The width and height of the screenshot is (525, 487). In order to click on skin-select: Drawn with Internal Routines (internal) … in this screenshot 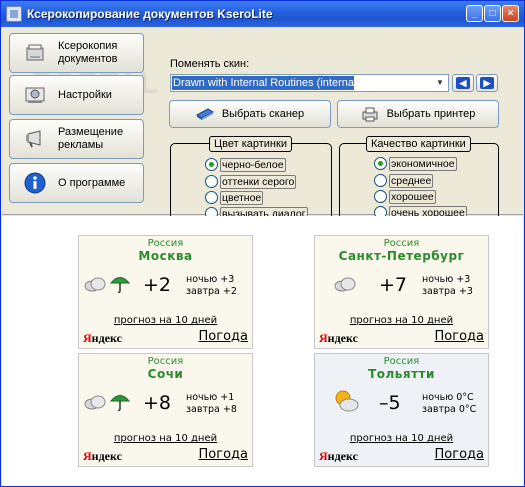, I will do `click(309, 83)`.